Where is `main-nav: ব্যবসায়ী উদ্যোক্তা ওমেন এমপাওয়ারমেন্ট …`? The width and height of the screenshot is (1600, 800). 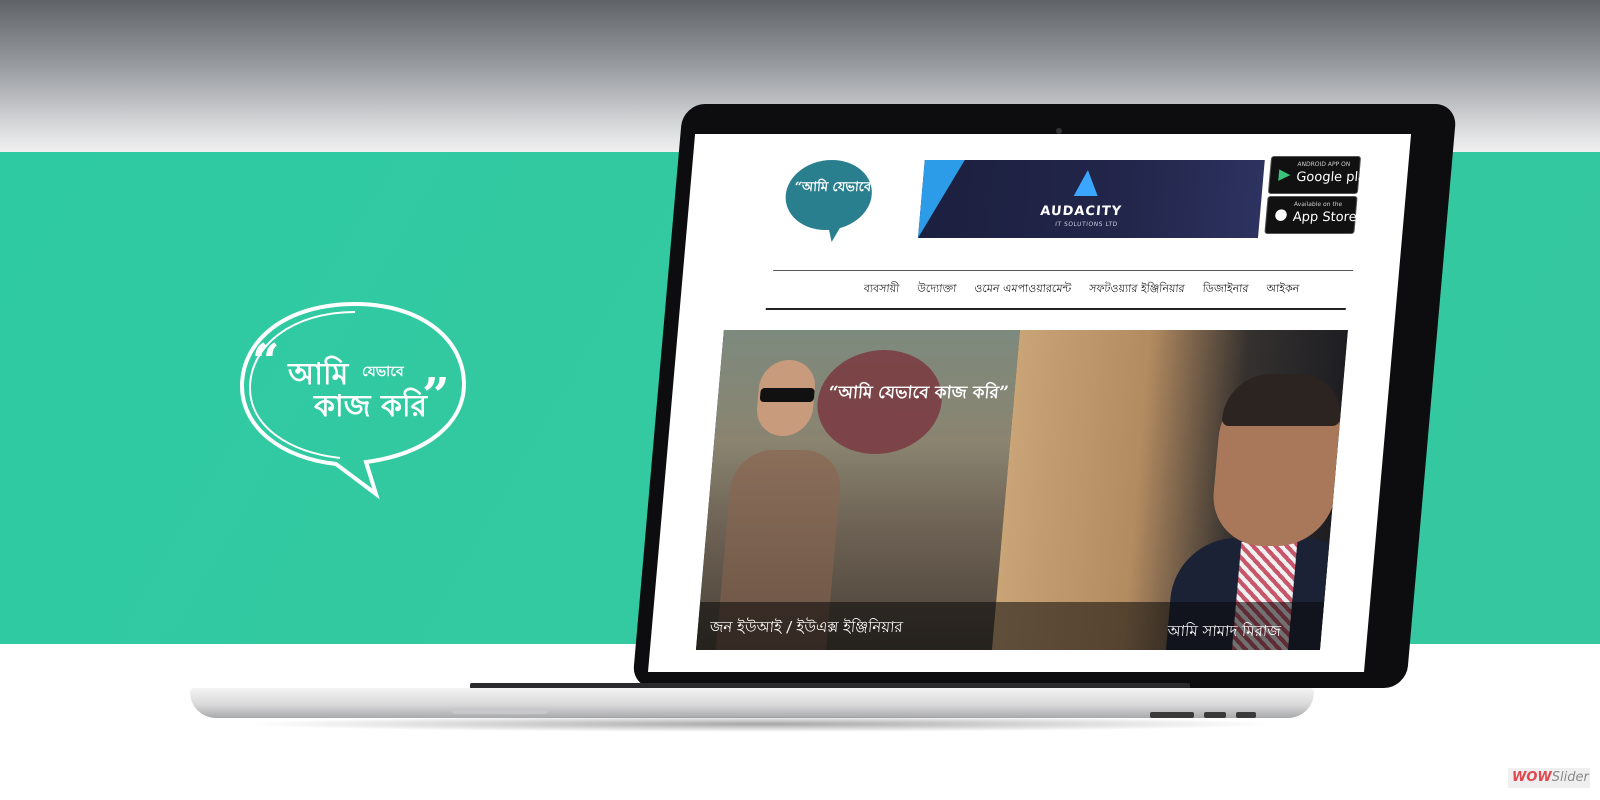
main-nav: ব্যবসায়ী উদ্যোক্তা ওমেন এমপাওয়ারমেন্ট … is located at coordinates (1081, 291).